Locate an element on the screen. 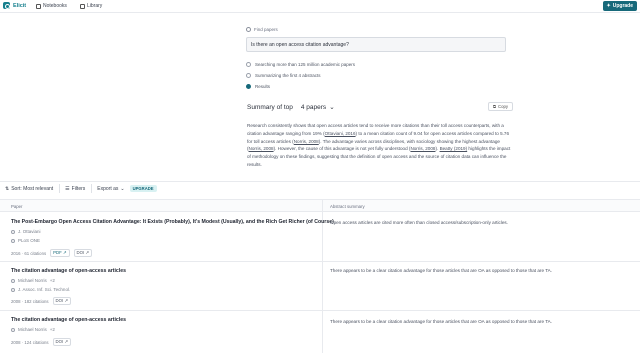 Image resolution: width=640 pixels, height=353 pixels. top-nav: Elicit Notebooks Library ✦ Upgrade is located at coordinates (320, 6).